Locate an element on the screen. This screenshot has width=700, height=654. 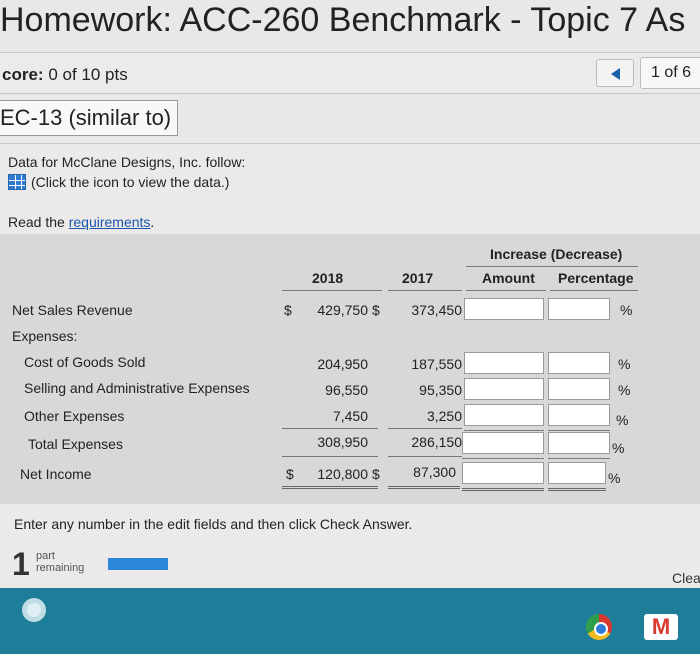
net-income-2018: 120,800 is located at coordinates (342, 474).